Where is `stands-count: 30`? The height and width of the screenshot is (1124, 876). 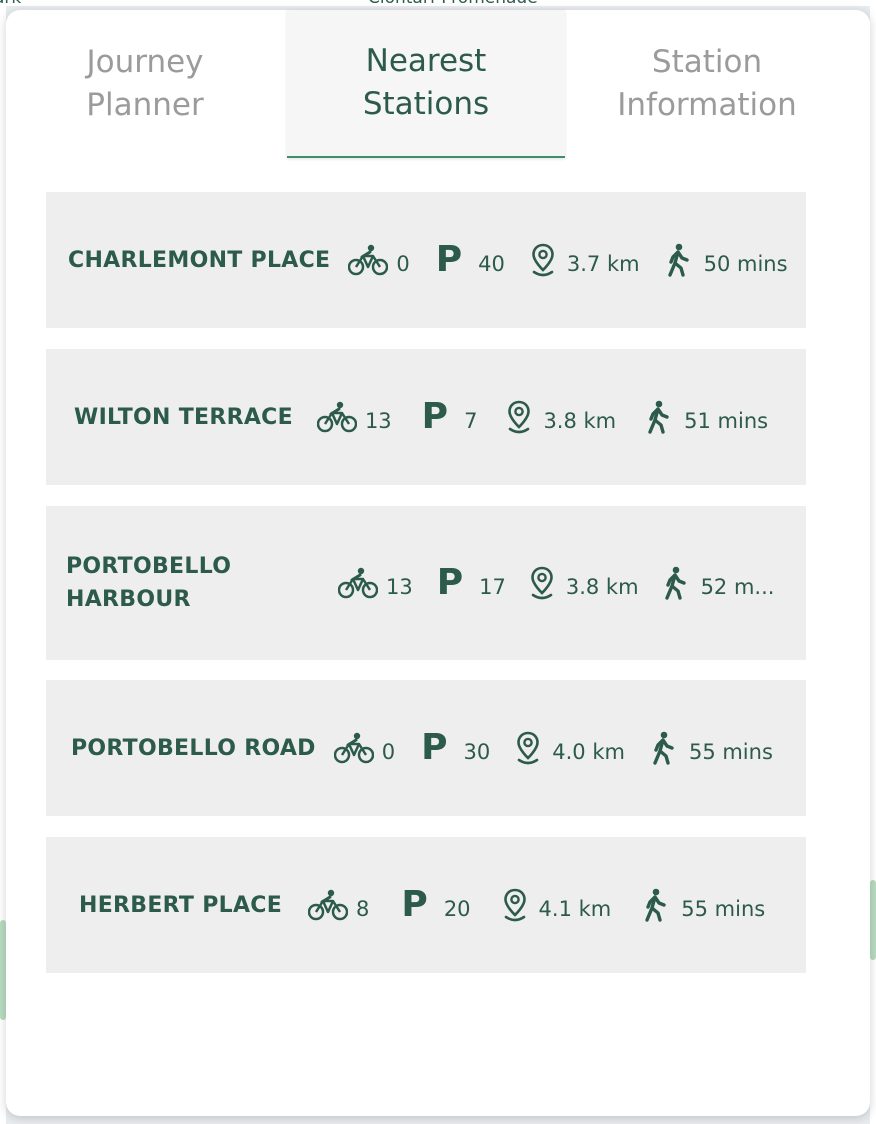 stands-count: 30 is located at coordinates (477, 752).